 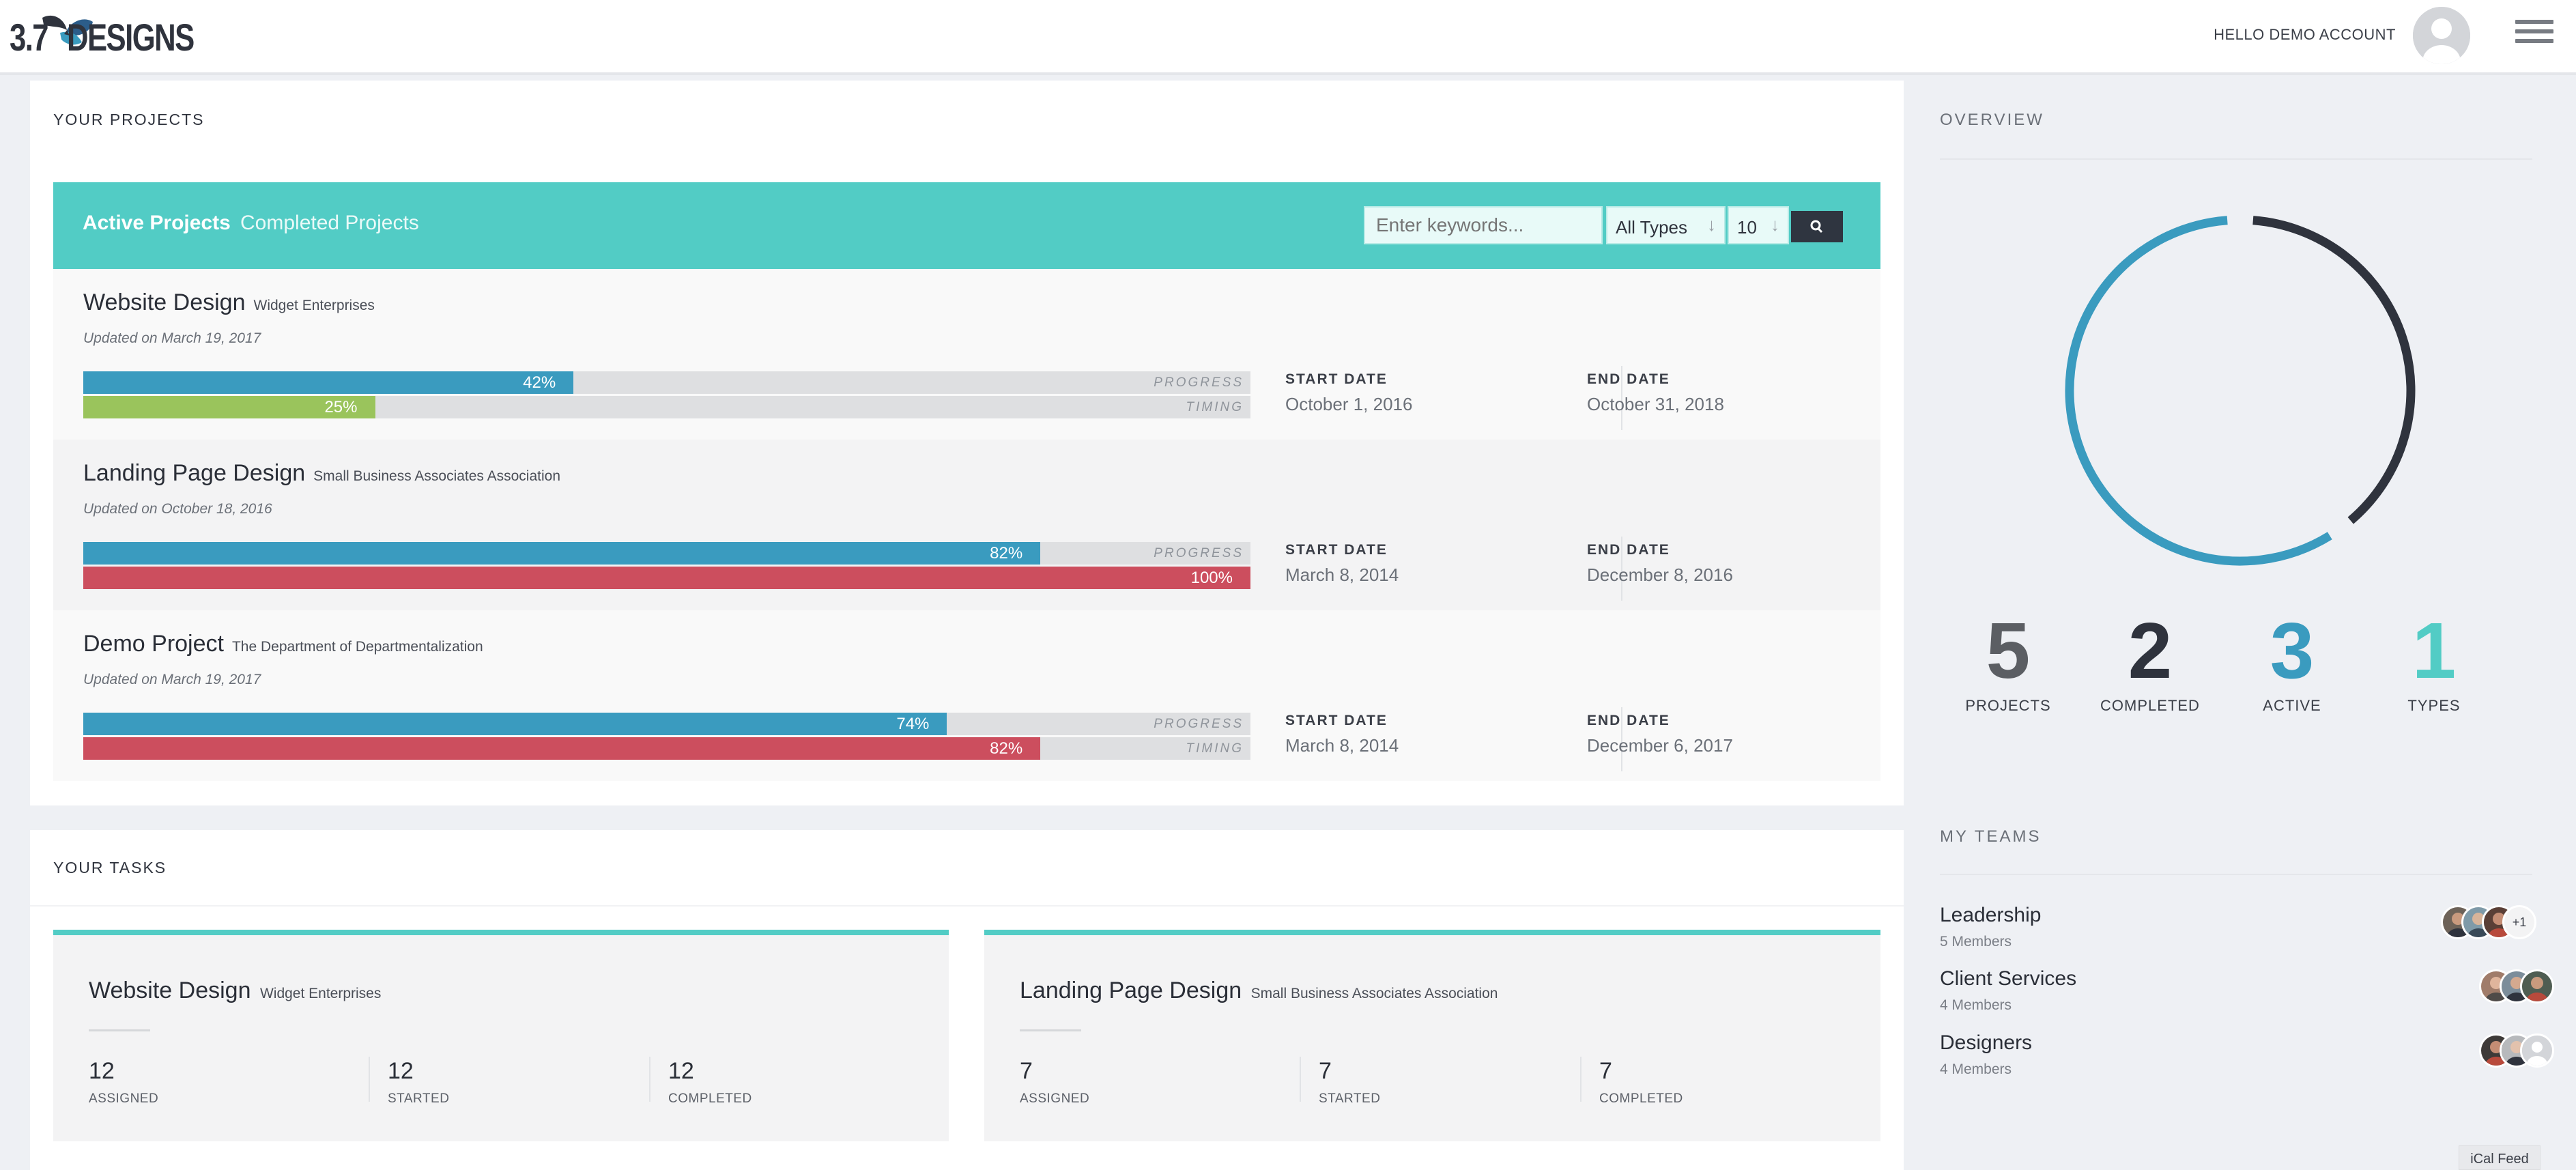 What do you see at coordinates (194, 473) in the screenshot?
I see `project-title: Landing Page Design` at bounding box center [194, 473].